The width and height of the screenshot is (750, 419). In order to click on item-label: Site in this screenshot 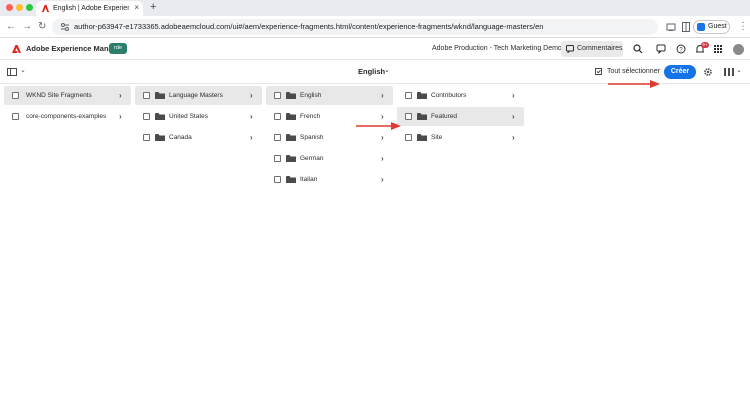, I will do `click(437, 137)`.